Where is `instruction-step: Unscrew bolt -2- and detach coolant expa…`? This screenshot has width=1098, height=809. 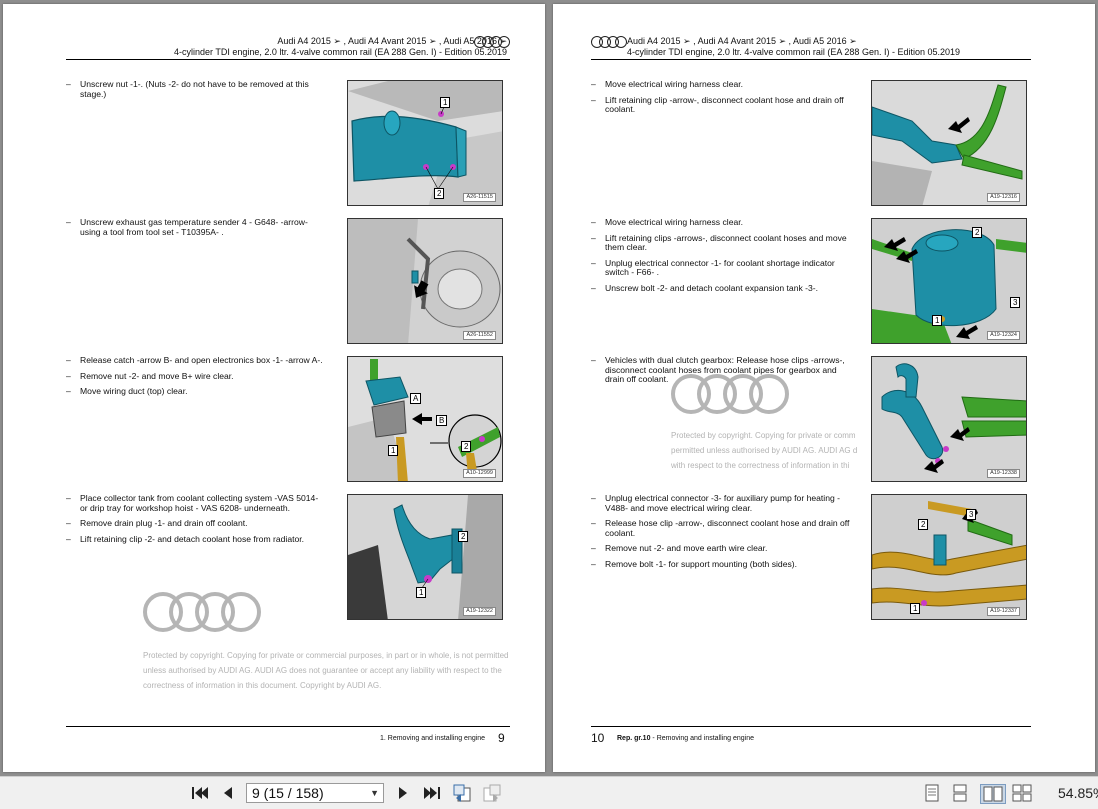
instruction-step: Unscrew bolt -2- and detach coolant expa… is located at coordinates (722, 288).